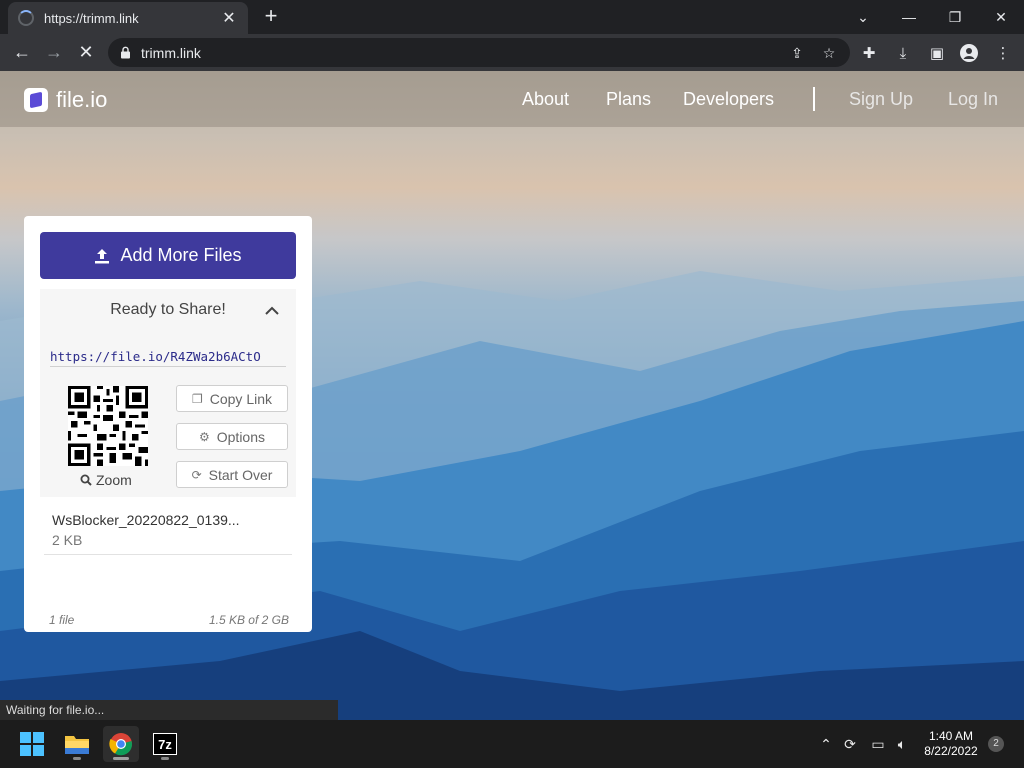 This screenshot has height=768, width=1024. I want to click on file-io-logo-icon, so click(36, 100).